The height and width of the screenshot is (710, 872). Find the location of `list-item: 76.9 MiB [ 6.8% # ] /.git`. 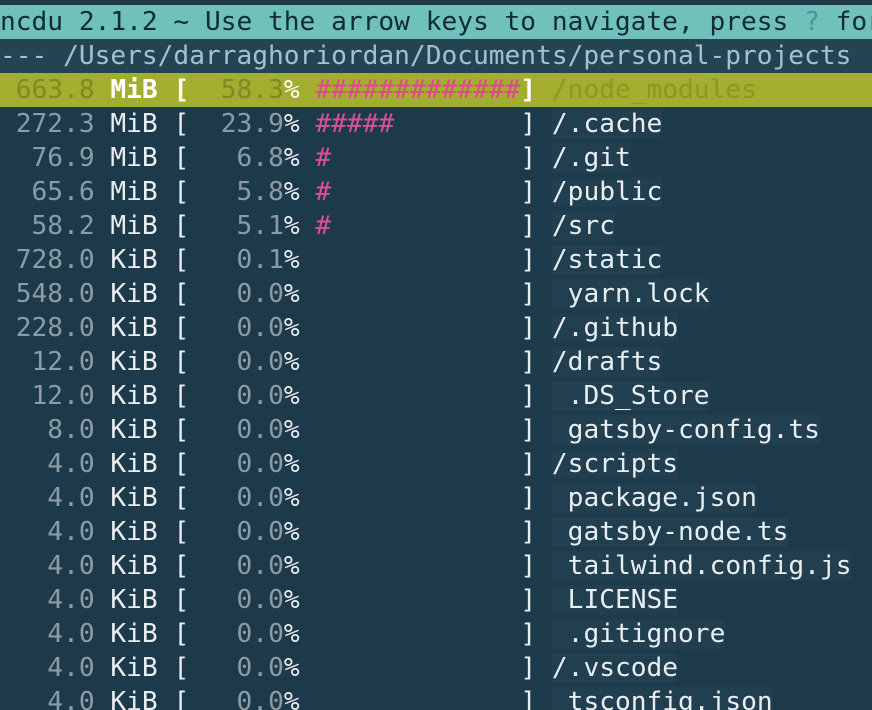

list-item: 76.9 MiB [ 6.8% # ] /.git is located at coordinates (436, 158).